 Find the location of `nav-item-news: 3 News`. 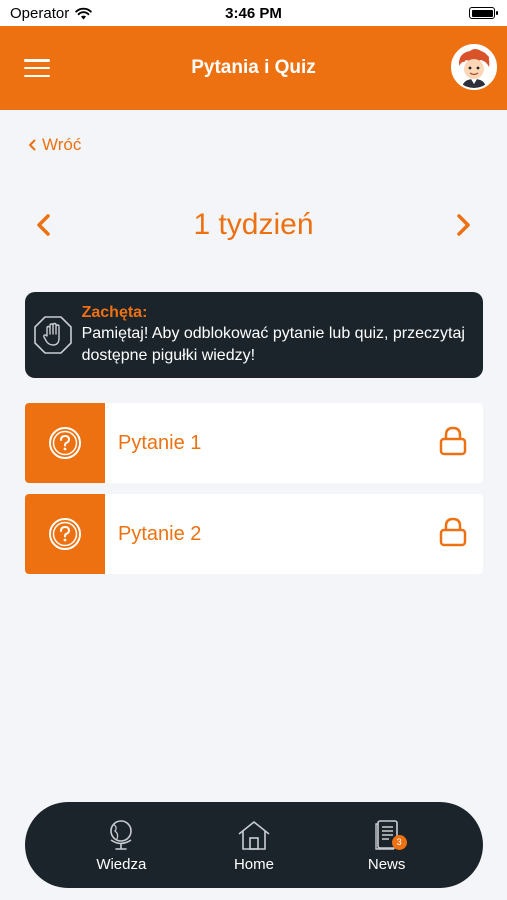

nav-item-news: 3 News is located at coordinates (387, 845).